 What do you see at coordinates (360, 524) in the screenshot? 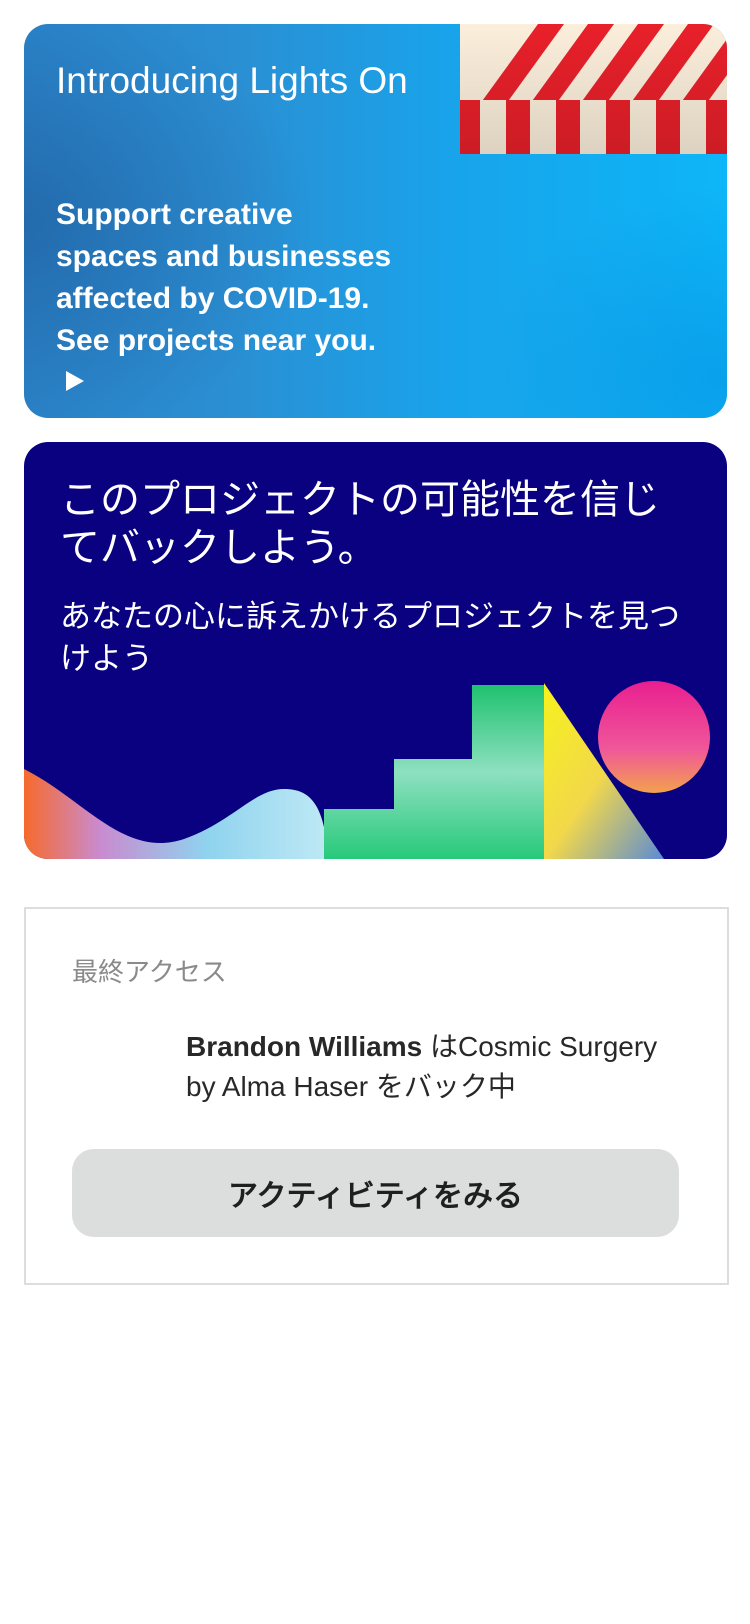
I see `discover-title: このプロジェクトの可能性を信じてバックしよう。` at bounding box center [360, 524].